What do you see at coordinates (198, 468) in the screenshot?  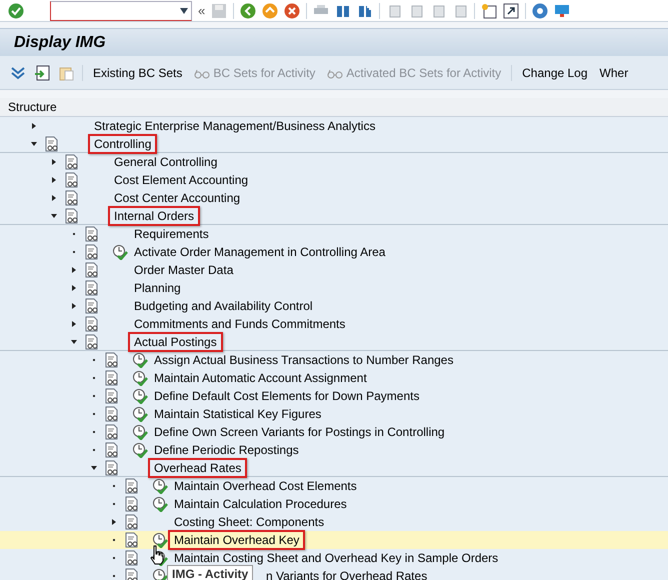 I see `tree-item: Overhead Rates` at bounding box center [198, 468].